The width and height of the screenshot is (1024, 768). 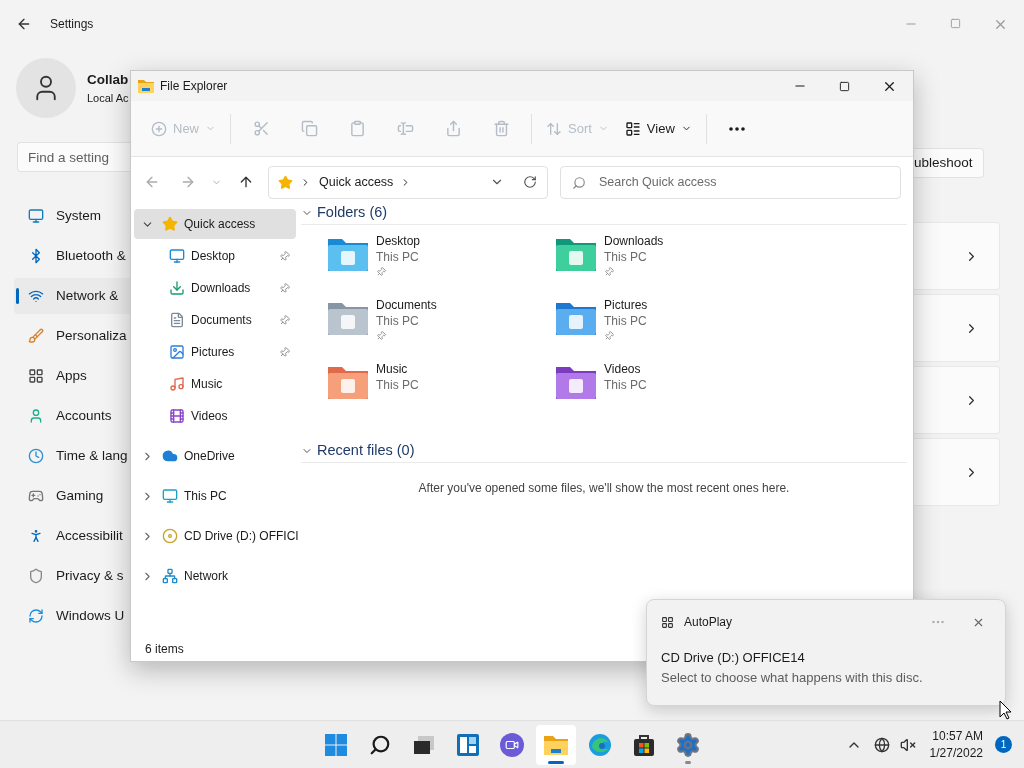 What do you see at coordinates (600, 744) in the screenshot?
I see `swirl-icon` at bounding box center [600, 744].